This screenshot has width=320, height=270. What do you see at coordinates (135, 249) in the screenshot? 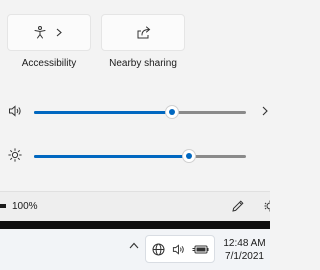
I see `taskbar: 12:48 AM 7/1/2021` at bounding box center [135, 249].